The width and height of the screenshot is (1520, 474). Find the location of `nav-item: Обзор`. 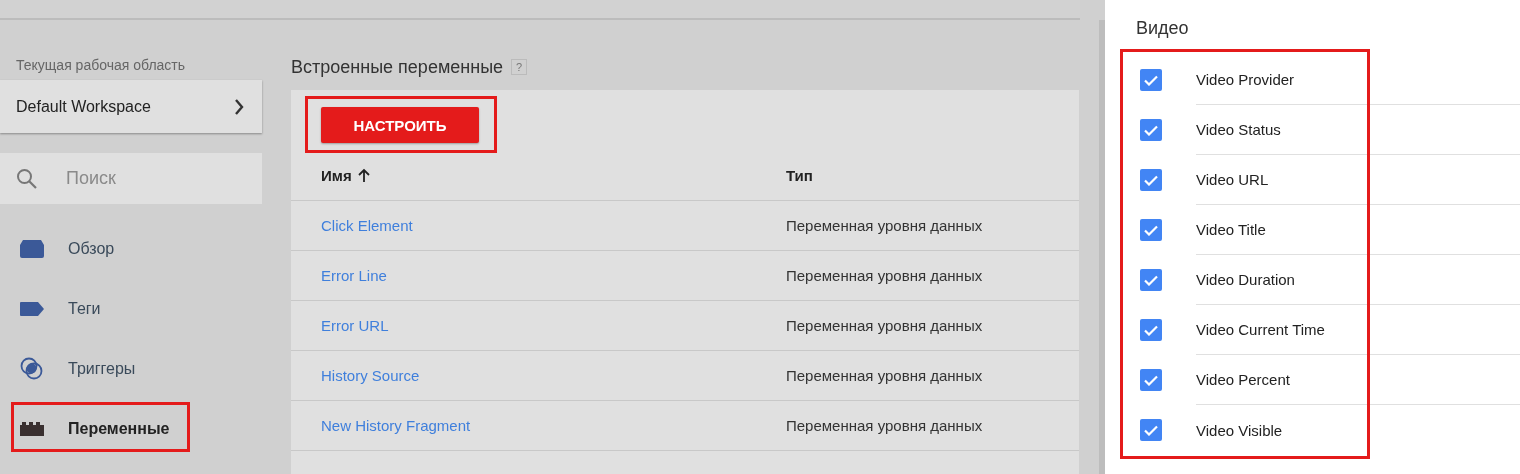

nav-item: Обзор is located at coordinates (131, 249).